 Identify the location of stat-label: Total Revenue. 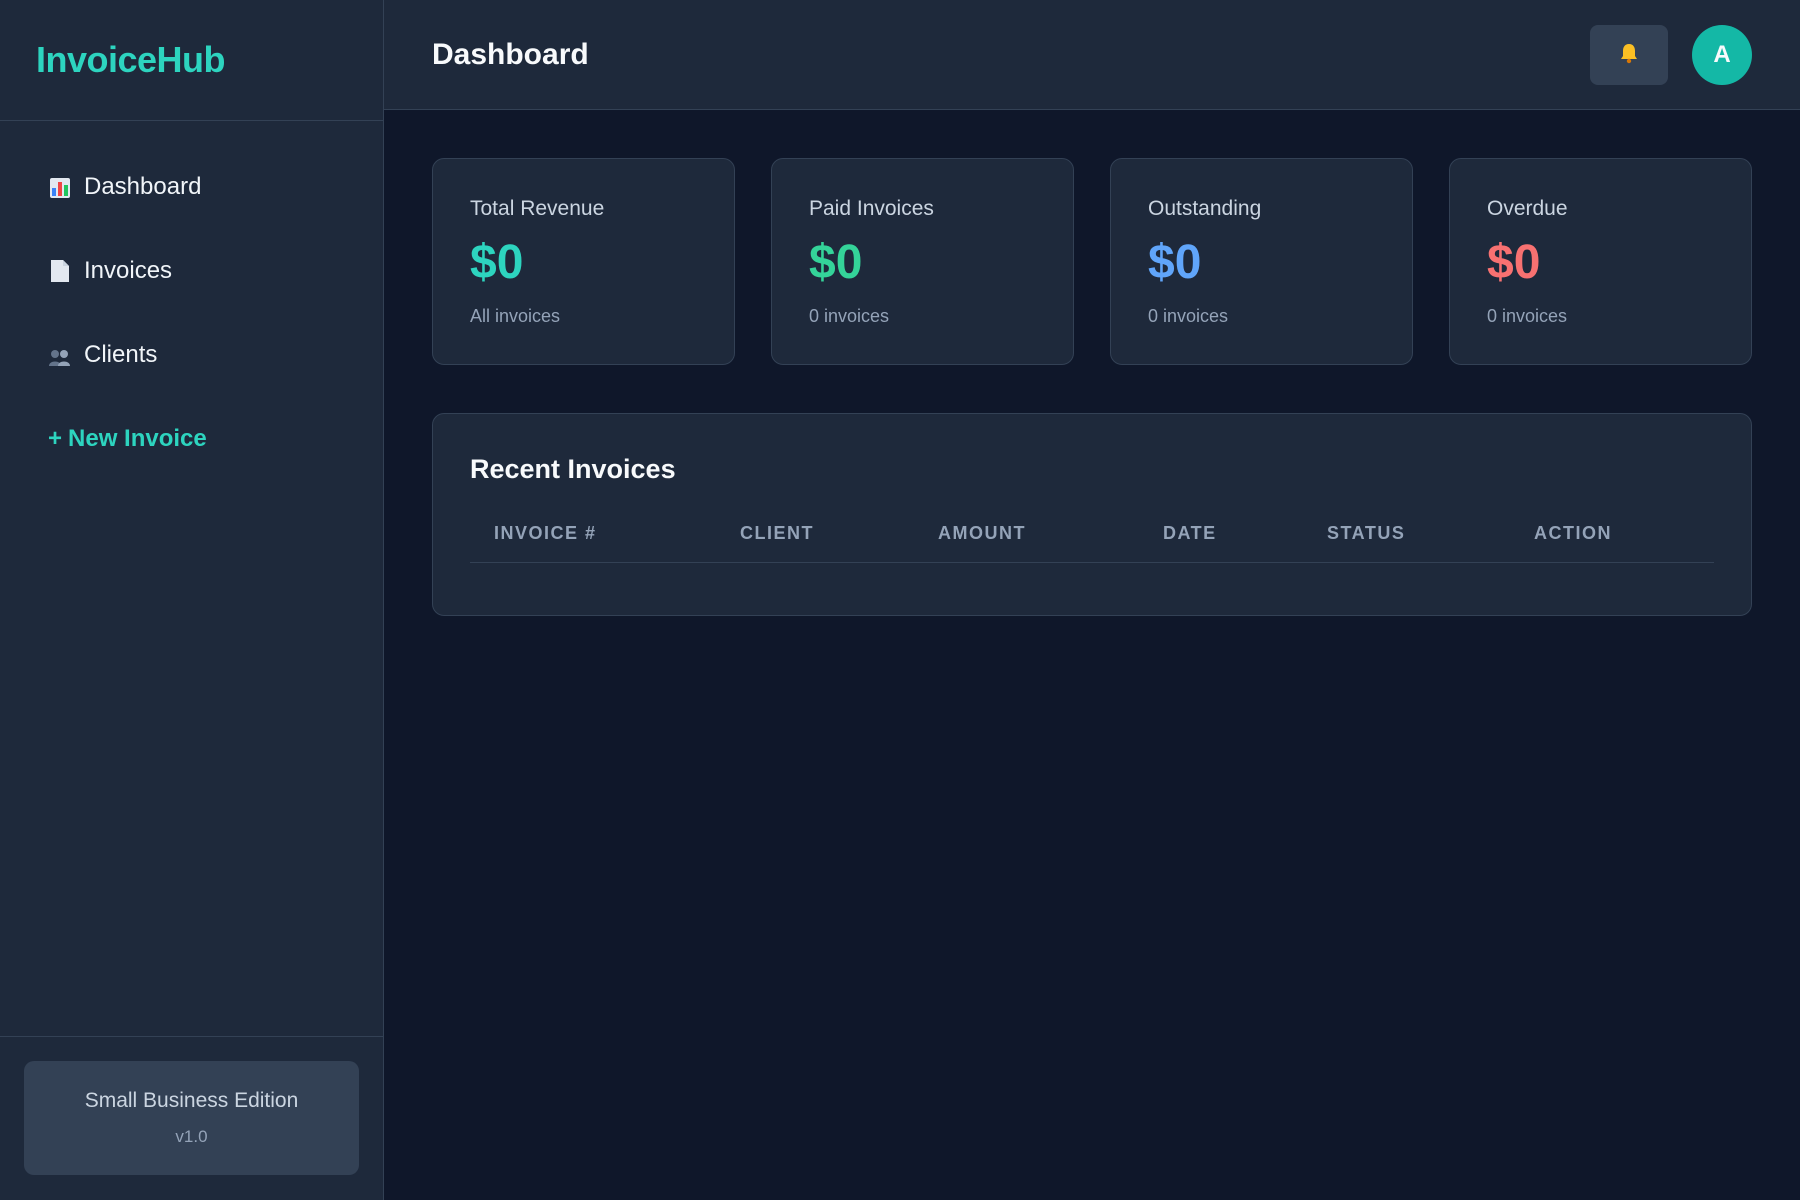
(537, 208).